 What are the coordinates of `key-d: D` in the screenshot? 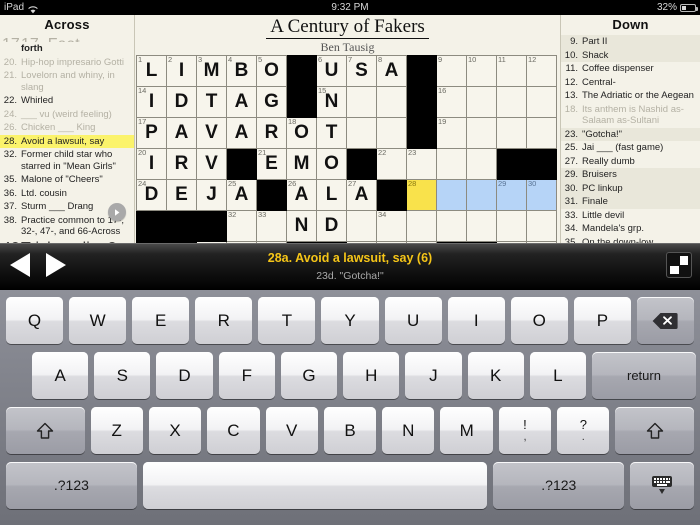 It's located at (184, 375).